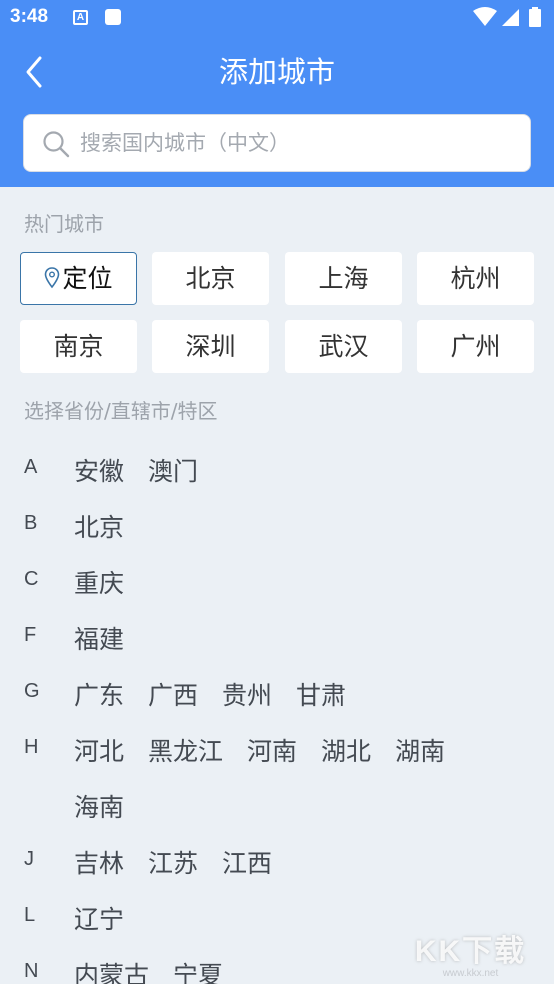 The height and width of the screenshot is (984, 554). I want to click on wifi-icon, so click(485, 16).